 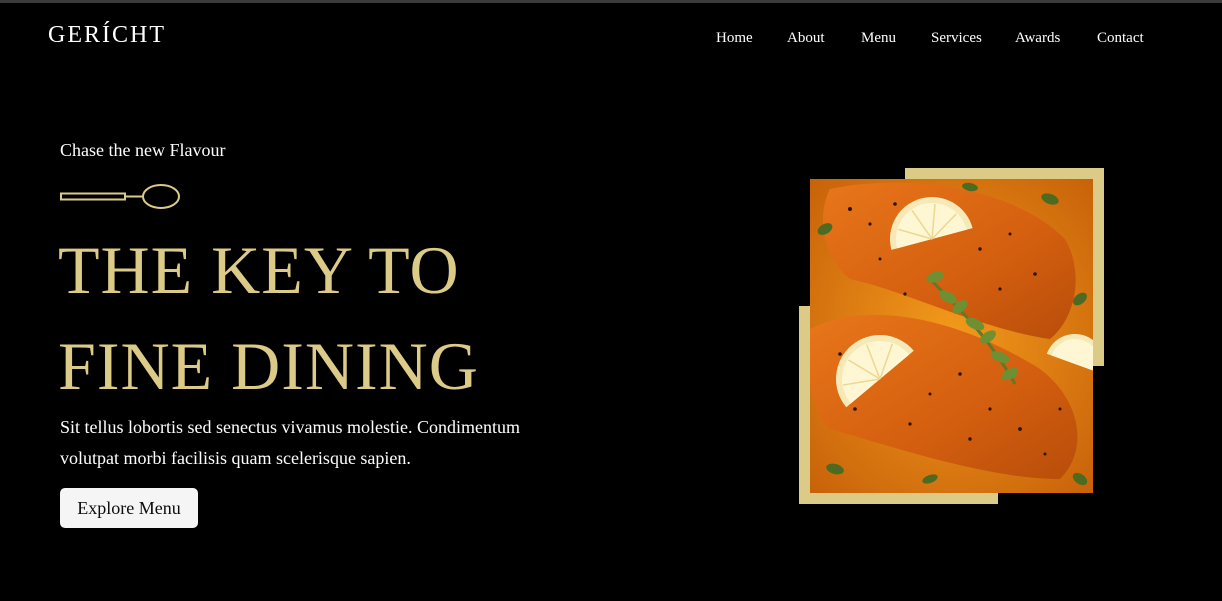 What do you see at coordinates (956, 38) in the screenshot?
I see `nav-link-services: Services` at bounding box center [956, 38].